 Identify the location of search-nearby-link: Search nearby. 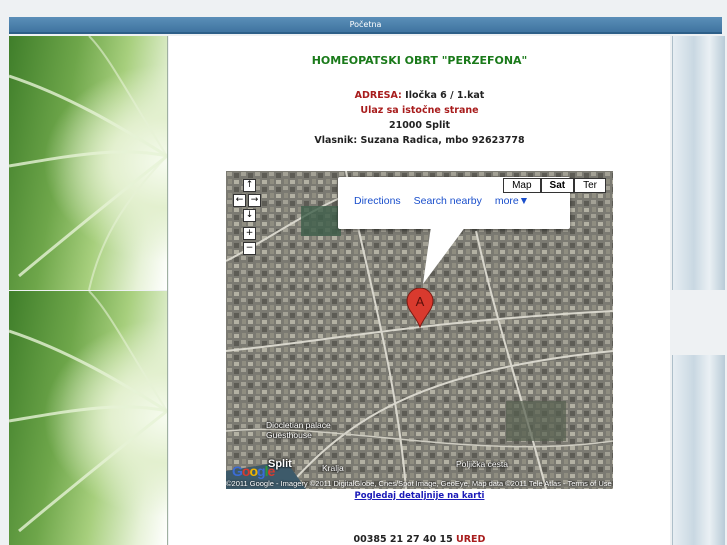
(448, 201).